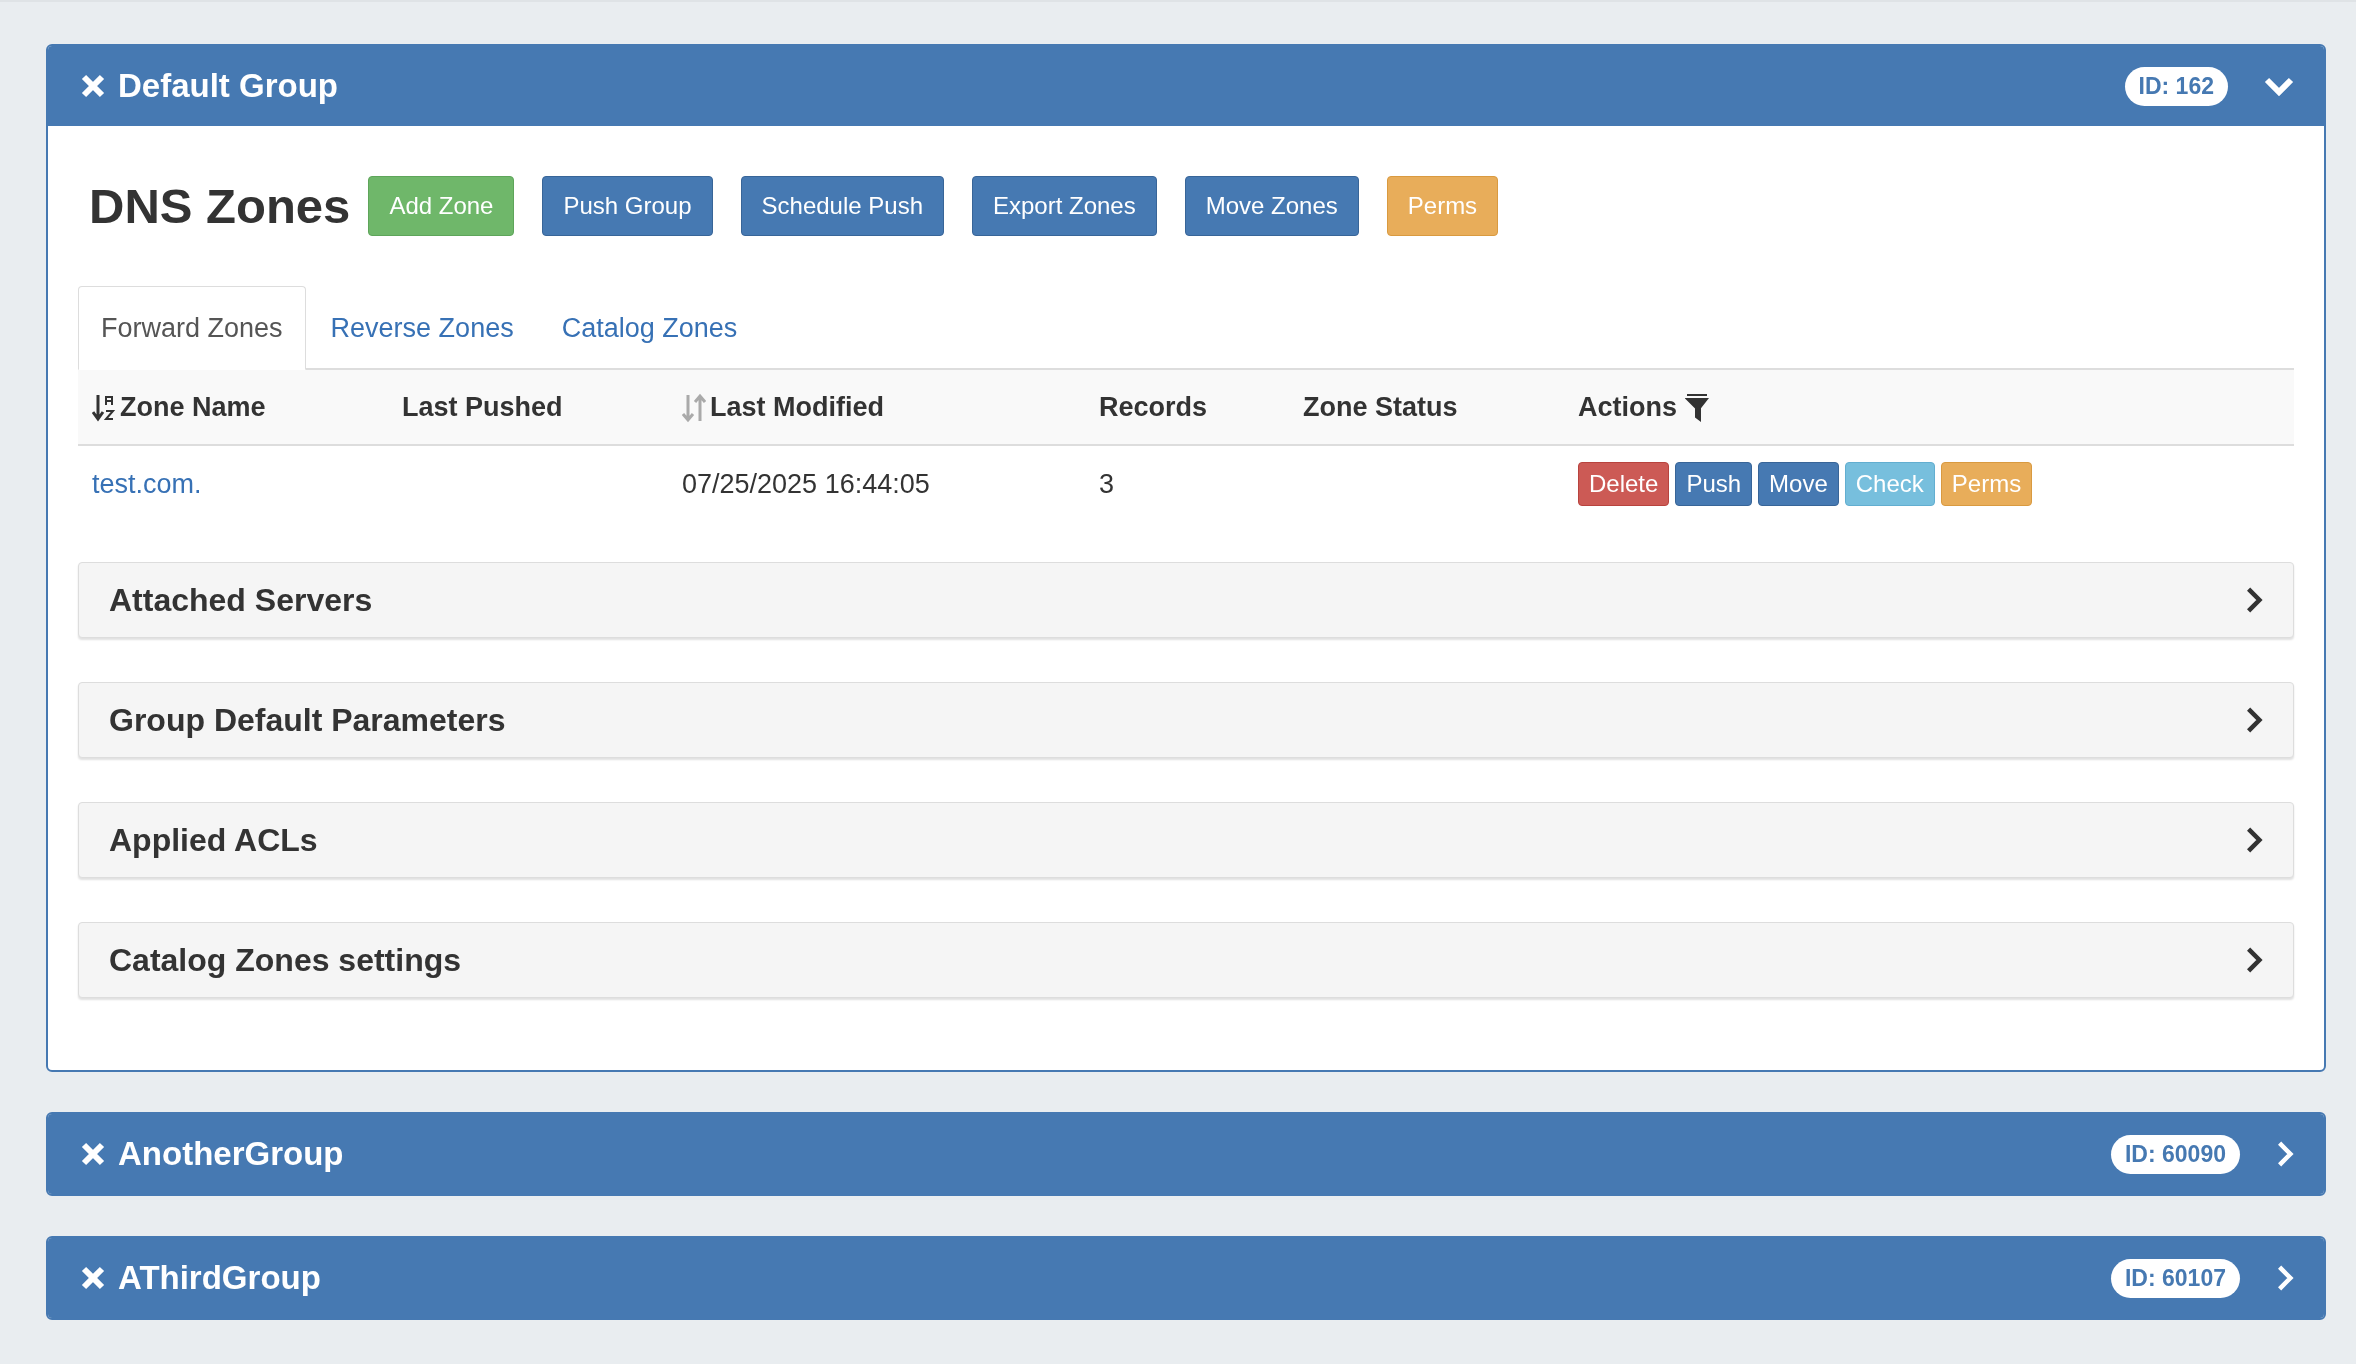 The width and height of the screenshot is (2356, 1364). Describe the element at coordinates (441, 206) in the screenshot. I see `toolbar-button: Add Zone` at that location.